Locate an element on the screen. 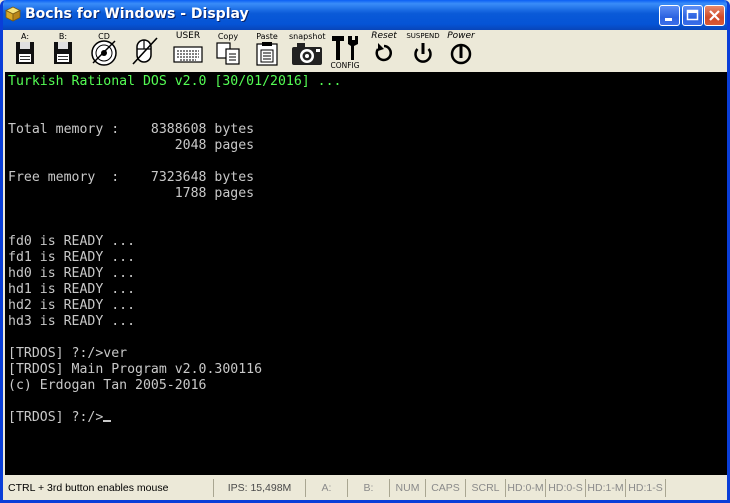 The width and height of the screenshot is (730, 503). copy-button: Copy is located at coordinates (228, 51).